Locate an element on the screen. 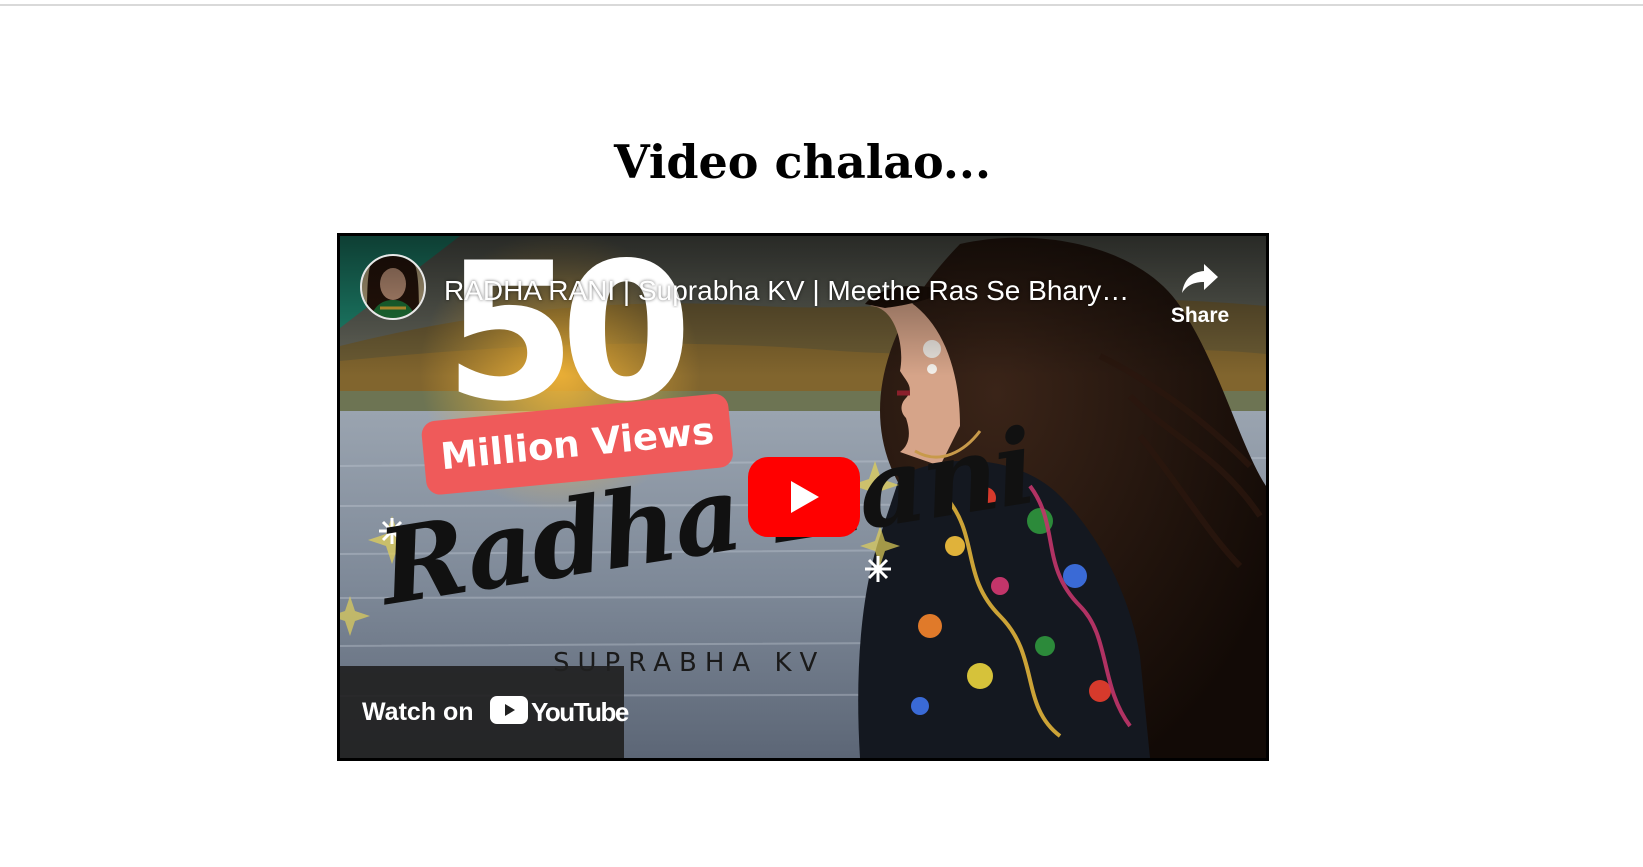 Image resolution: width=1643 pixels, height=867 pixels. top-divider is located at coordinates (821, 5).